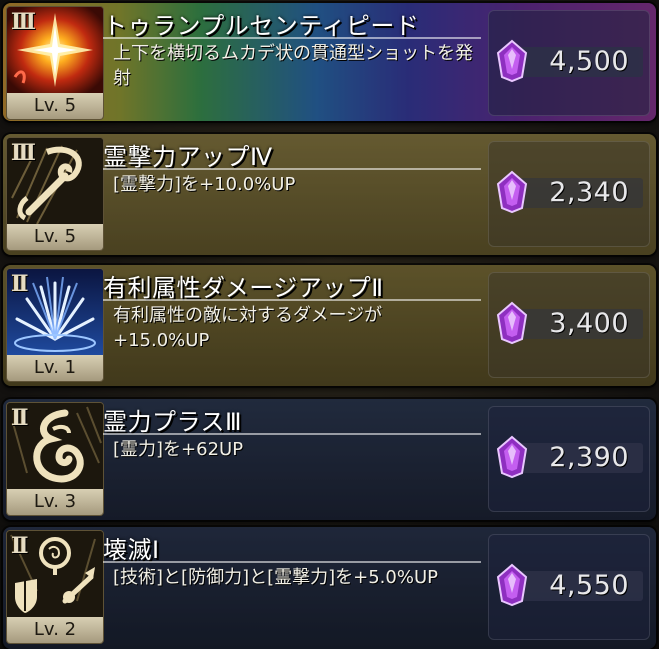 This screenshot has width=659, height=649. Describe the element at coordinates (248, 328) in the screenshot. I see `skill-description: 有利属性の敵に対するダメージが+15.0%UP` at that location.